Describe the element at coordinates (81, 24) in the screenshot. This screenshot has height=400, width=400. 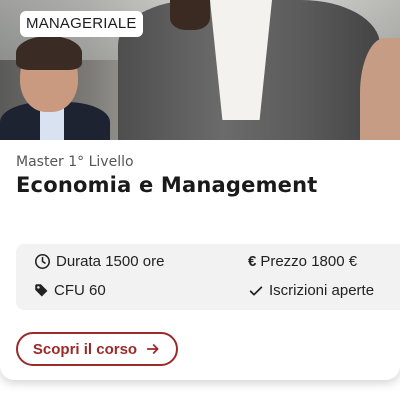
I see `category-badge: MANAGERIALE` at that location.